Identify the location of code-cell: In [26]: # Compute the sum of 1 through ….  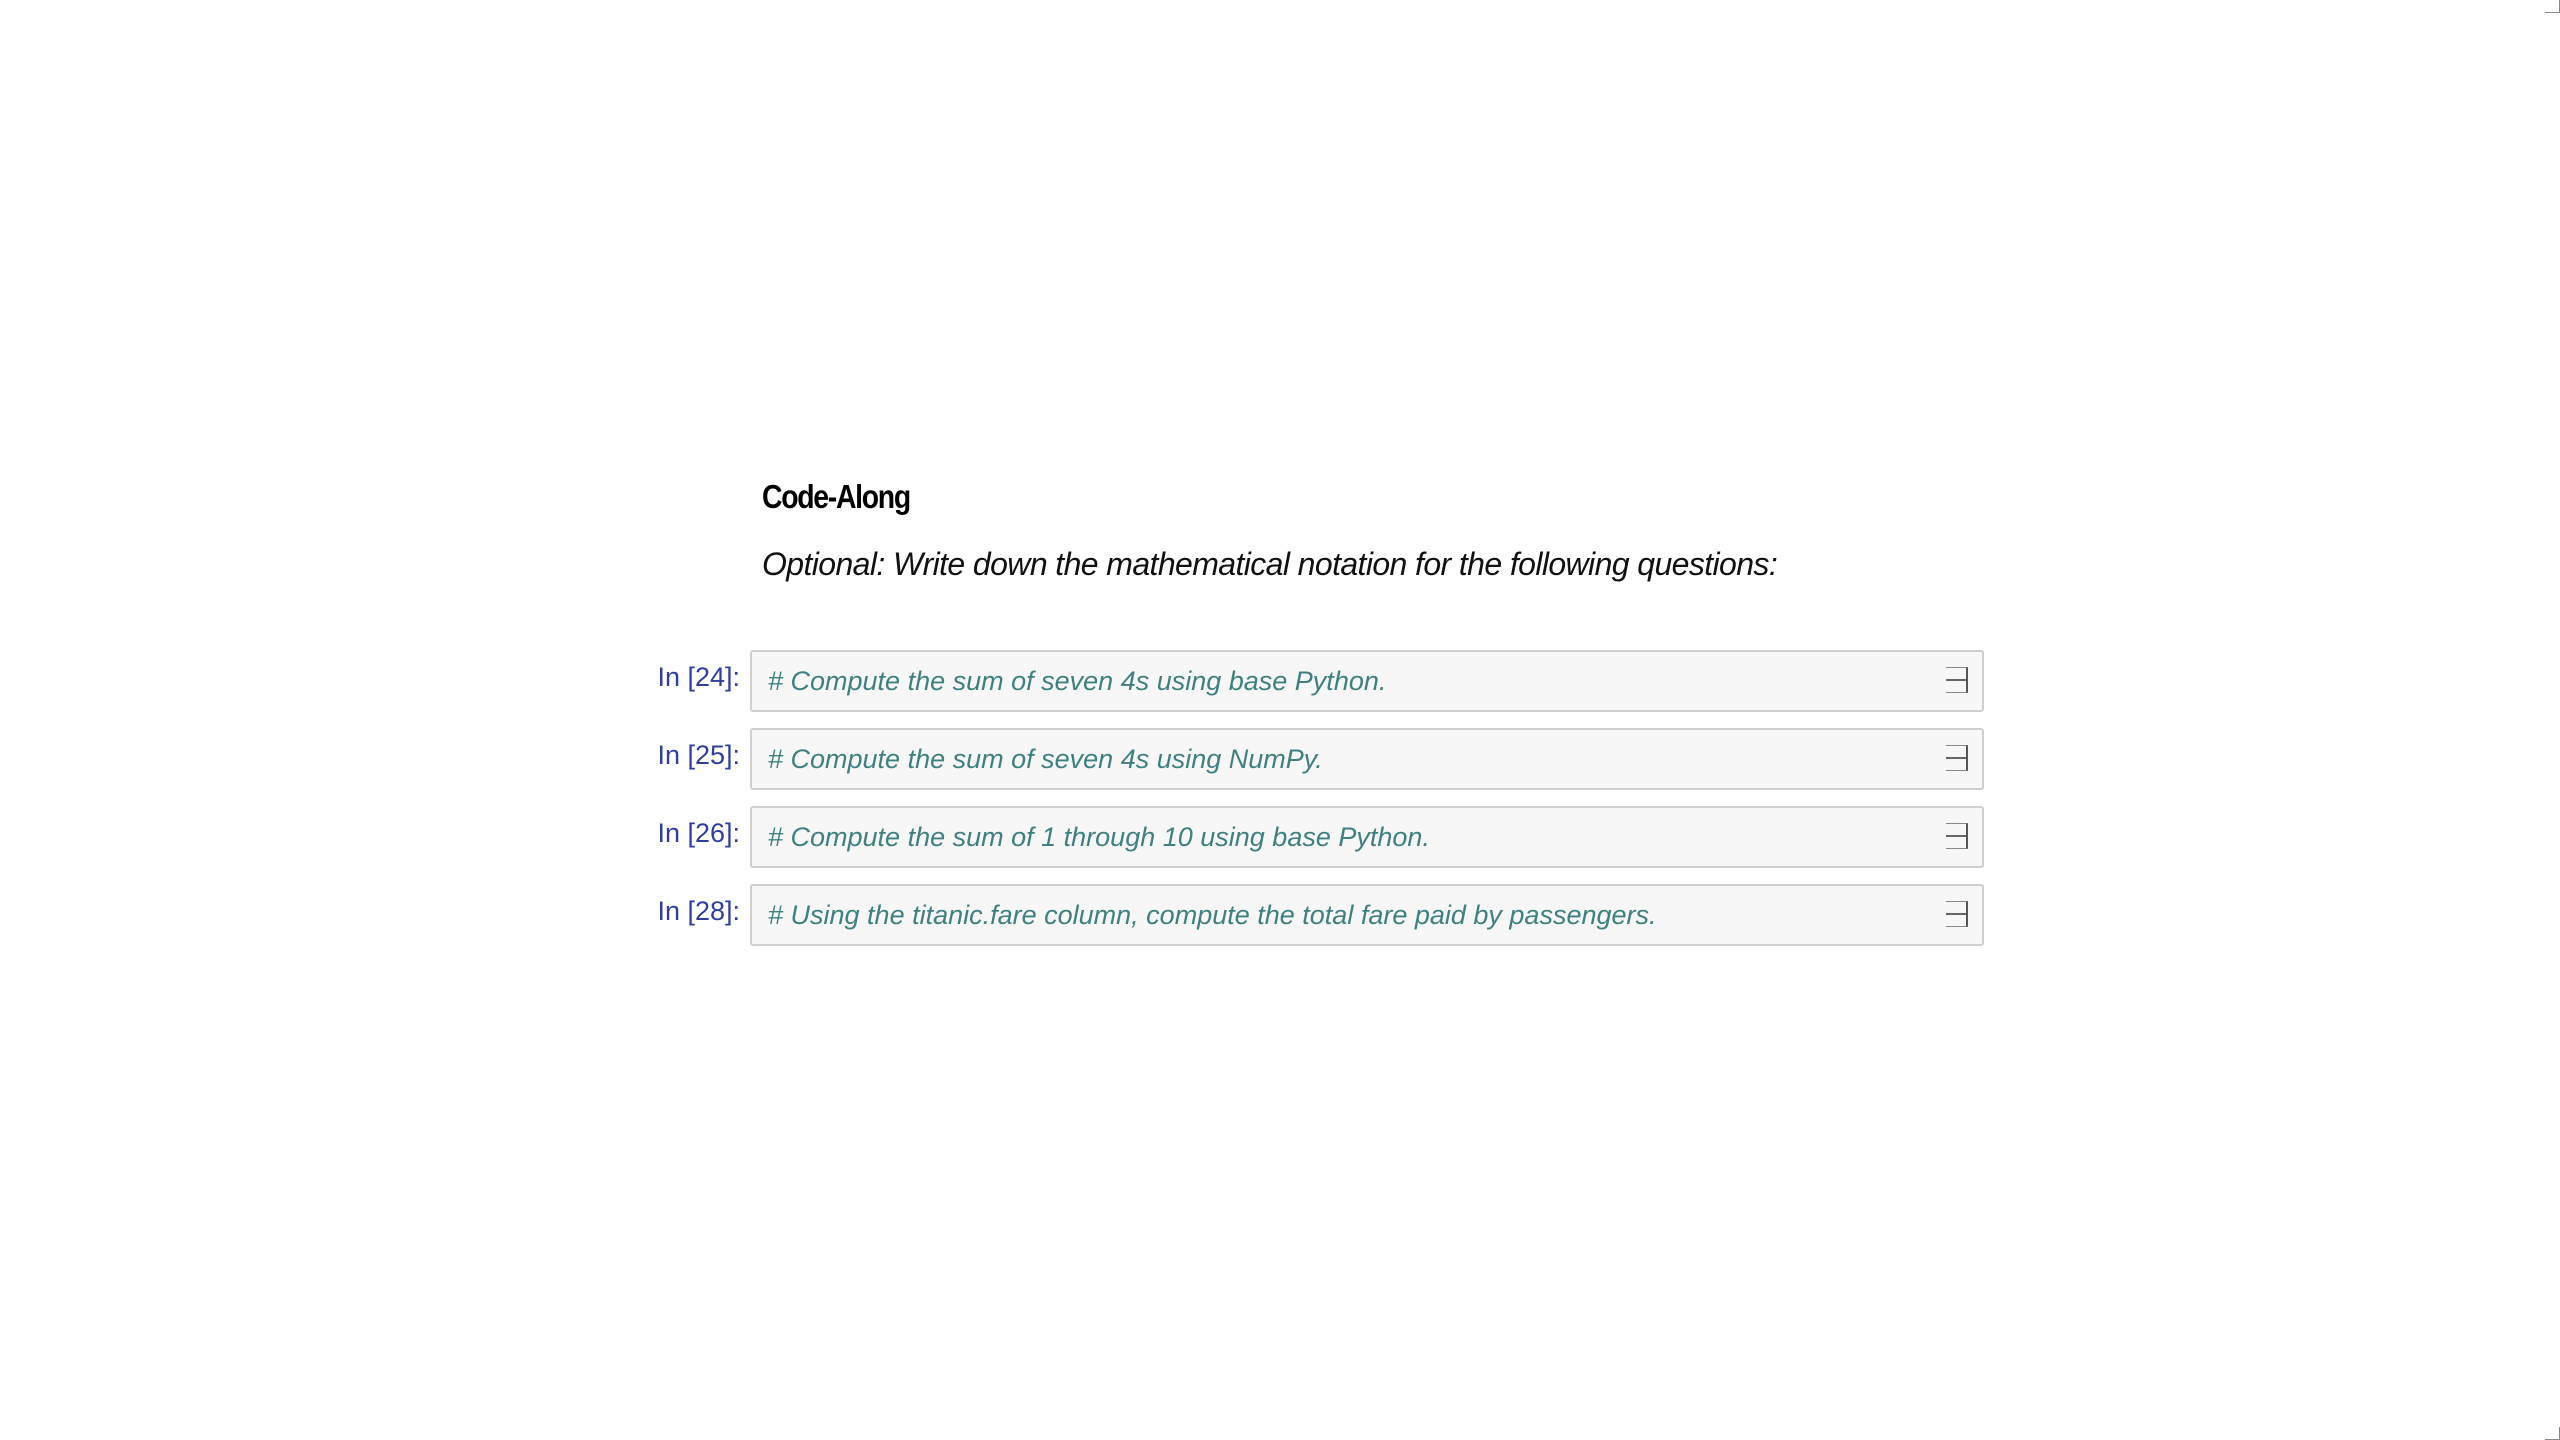
(1280, 837).